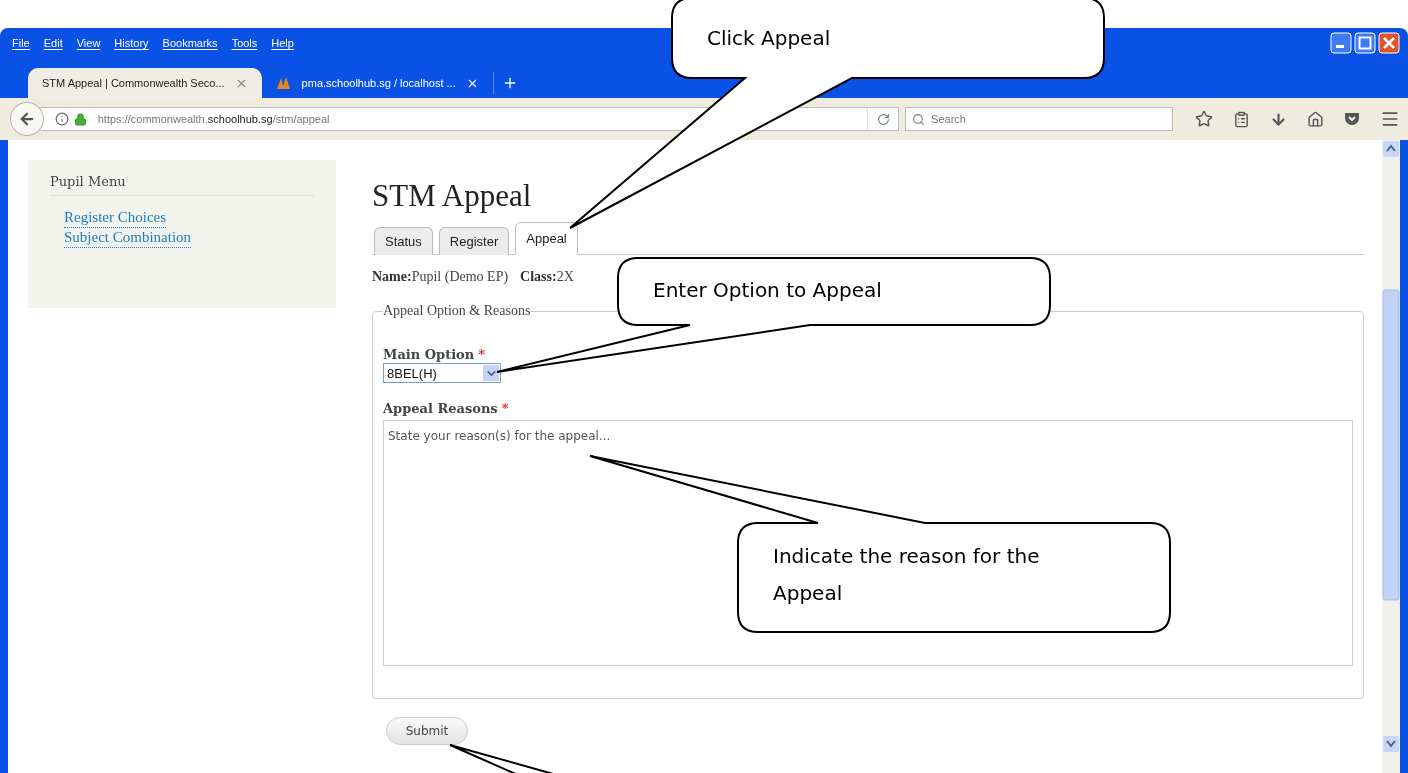 The height and width of the screenshot is (773, 1408). What do you see at coordinates (128, 238) in the screenshot?
I see `sidebar-link: Subject Combination` at bounding box center [128, 238].